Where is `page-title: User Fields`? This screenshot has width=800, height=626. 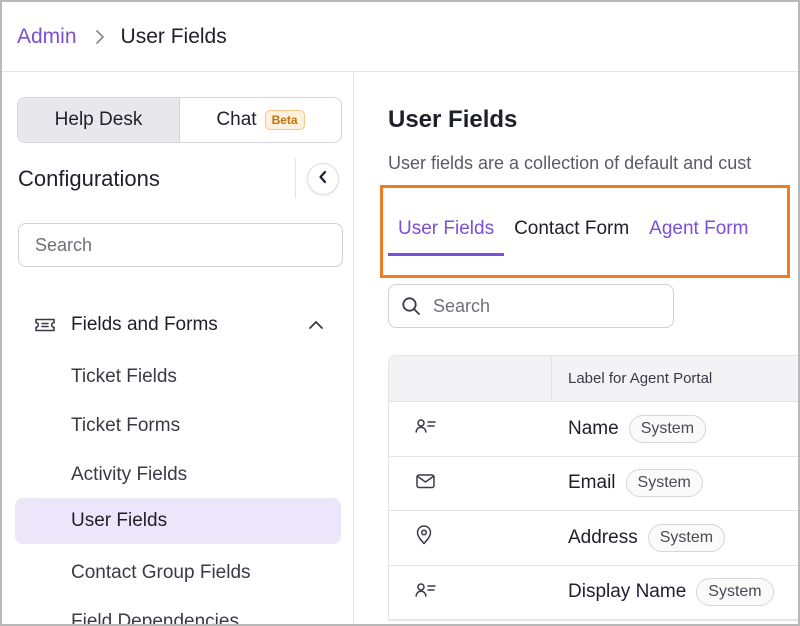 page-title: User Fields is located at coordinates (453, 119).